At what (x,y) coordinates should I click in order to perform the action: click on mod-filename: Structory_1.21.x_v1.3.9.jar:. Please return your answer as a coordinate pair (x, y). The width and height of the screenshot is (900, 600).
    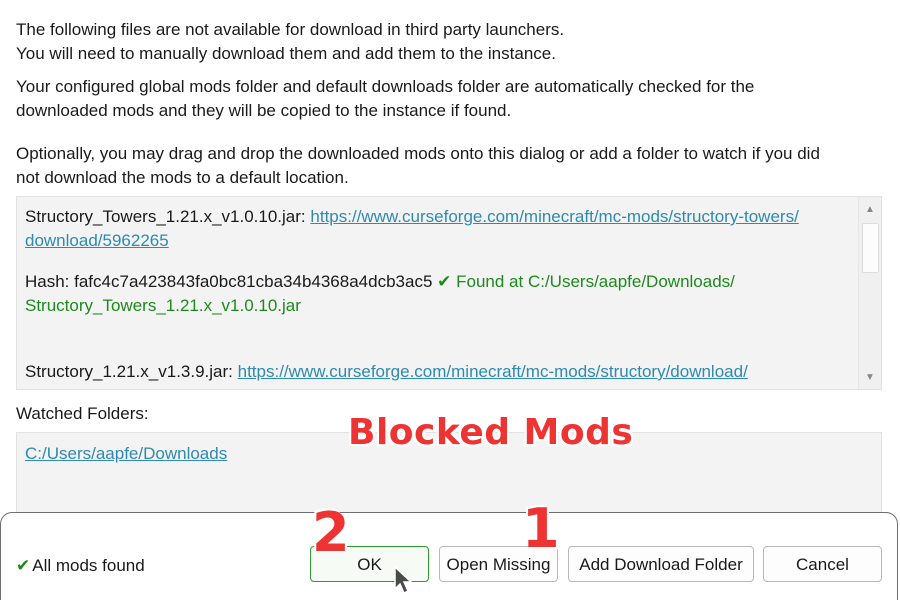
    Looking at the image, I should click on (129, 371).